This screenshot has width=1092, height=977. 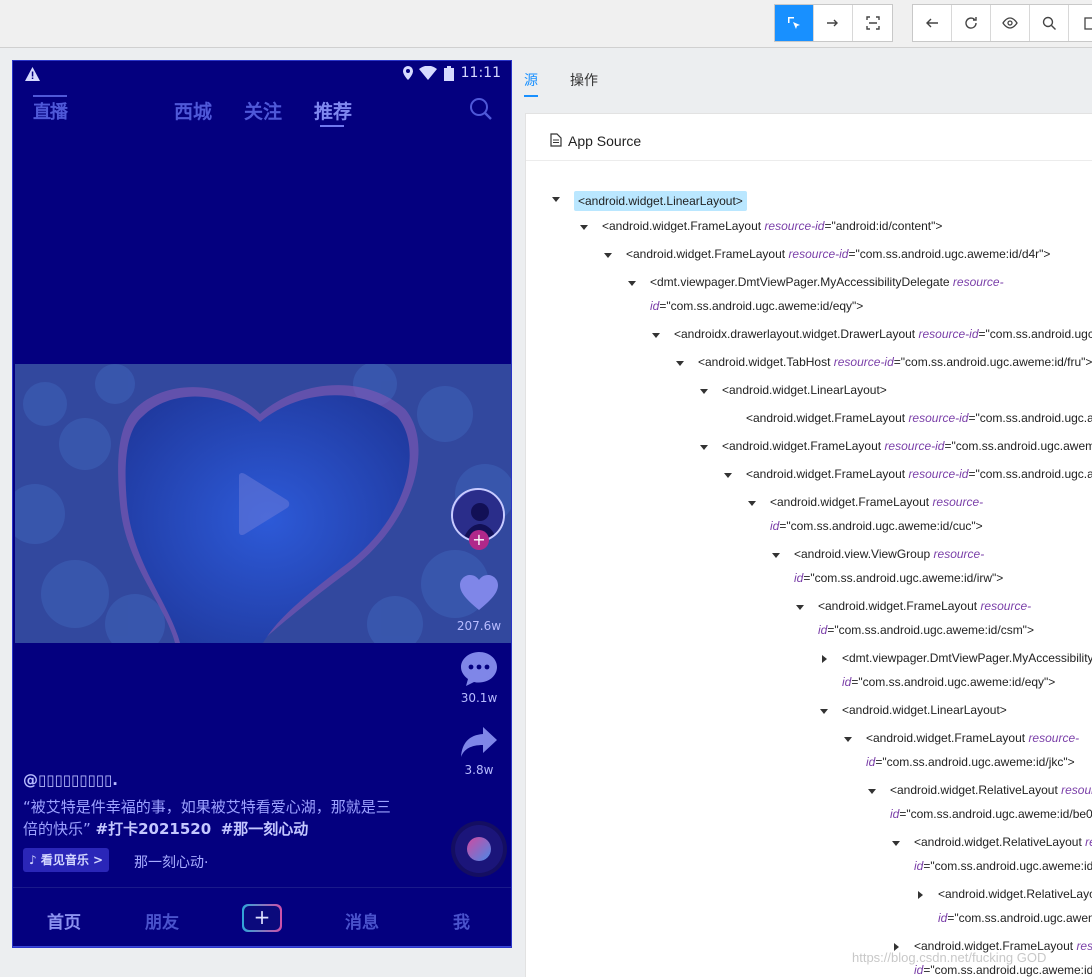 What do you see at coordinates (263, 110) in the screenshot?
I see `tab-following: 关注` at bounding box center [263, 110].